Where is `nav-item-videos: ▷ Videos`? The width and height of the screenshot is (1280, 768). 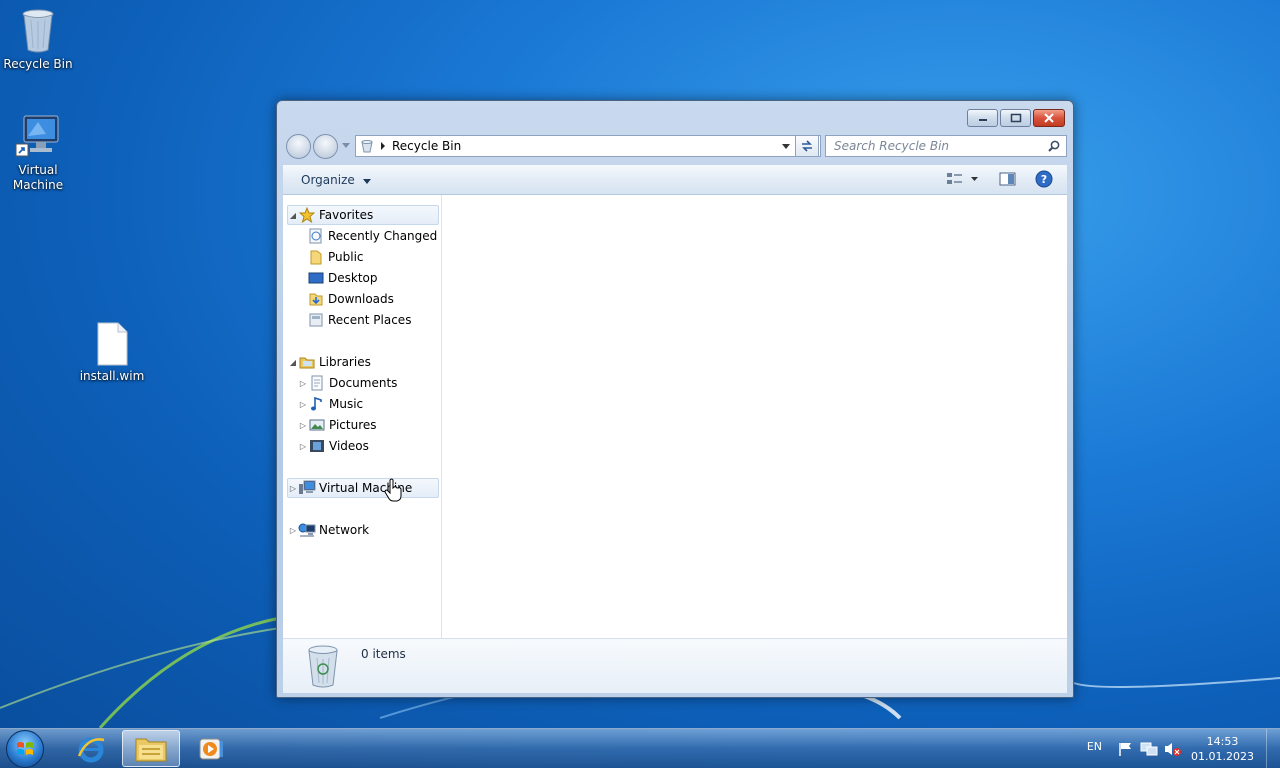 nav-item-videos: ▷ Videos is located at coordinates (333, 446).